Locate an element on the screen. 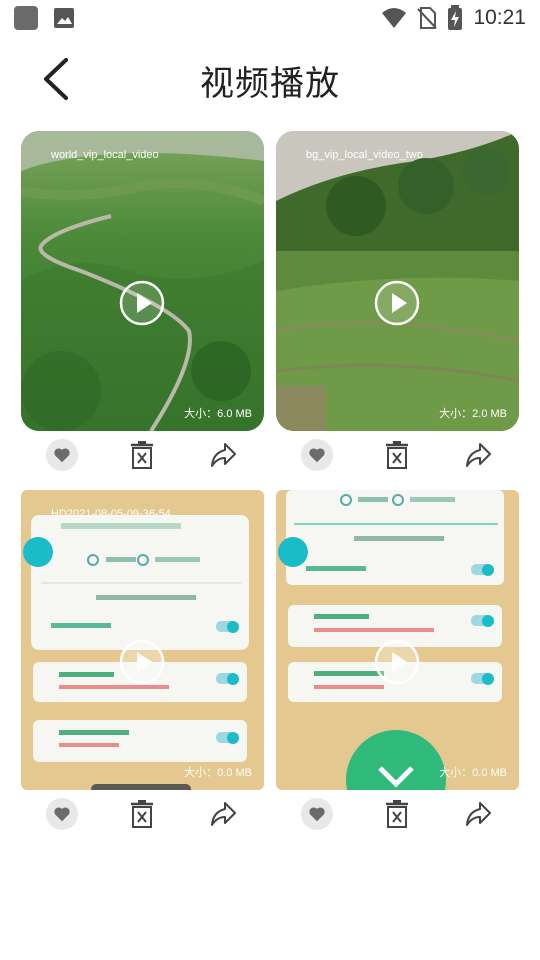 Image resolution: width=540 pixels, height=960 pixels. app-header: 视频播放 is located at coordinates (270, 79).